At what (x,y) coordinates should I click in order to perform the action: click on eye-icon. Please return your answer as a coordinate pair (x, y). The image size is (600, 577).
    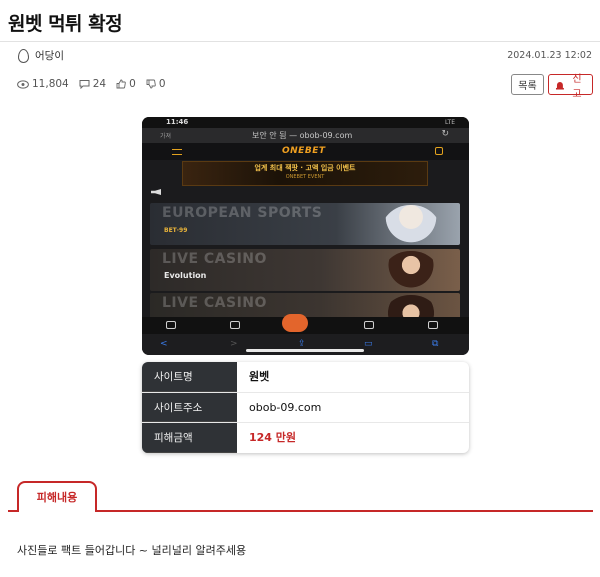
    Looking at the image, I should click on (23, 84).